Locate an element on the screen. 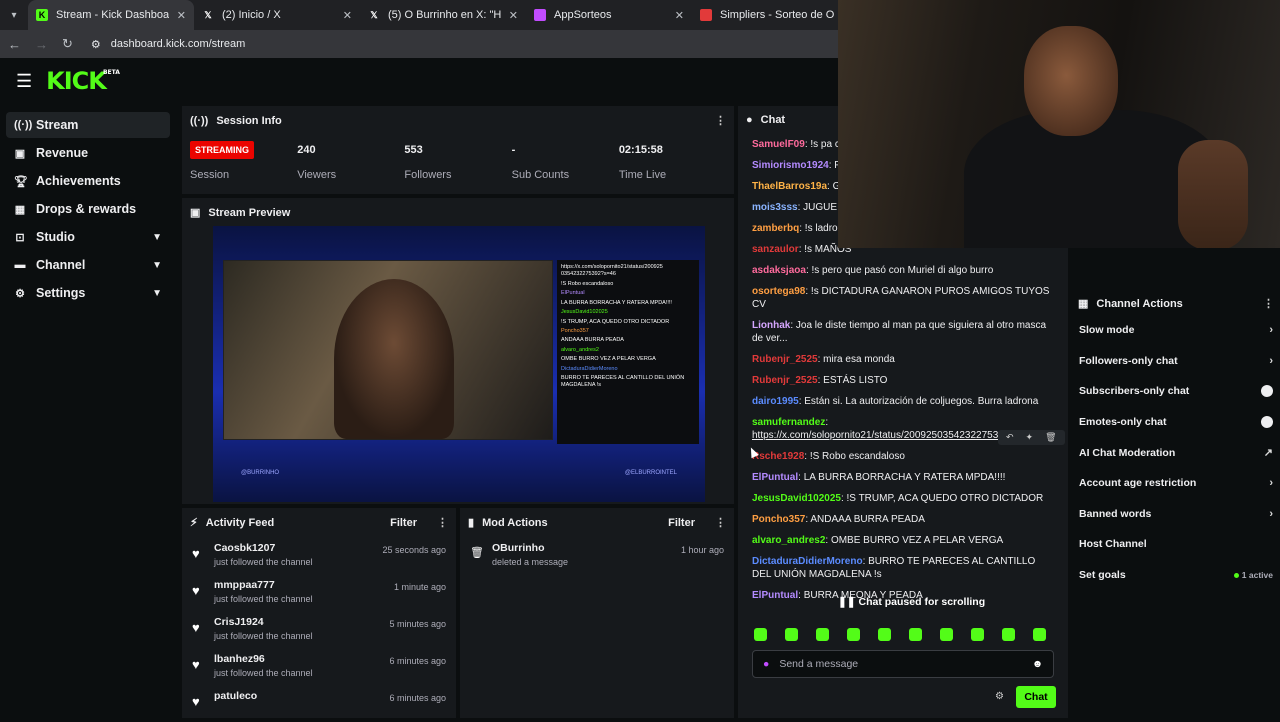  chat-username: osortega98 is located at coordinates (778, 291).